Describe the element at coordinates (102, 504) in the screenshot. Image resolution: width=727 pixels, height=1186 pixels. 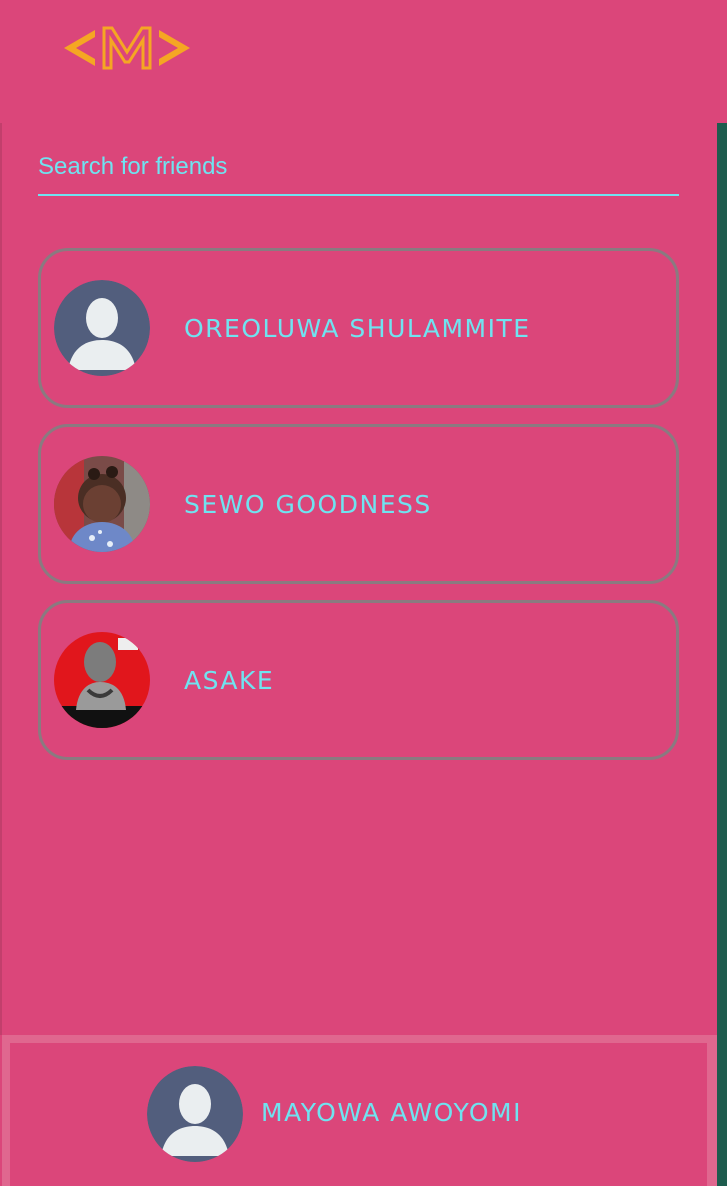
I see `child-photo-avatar` at that location.